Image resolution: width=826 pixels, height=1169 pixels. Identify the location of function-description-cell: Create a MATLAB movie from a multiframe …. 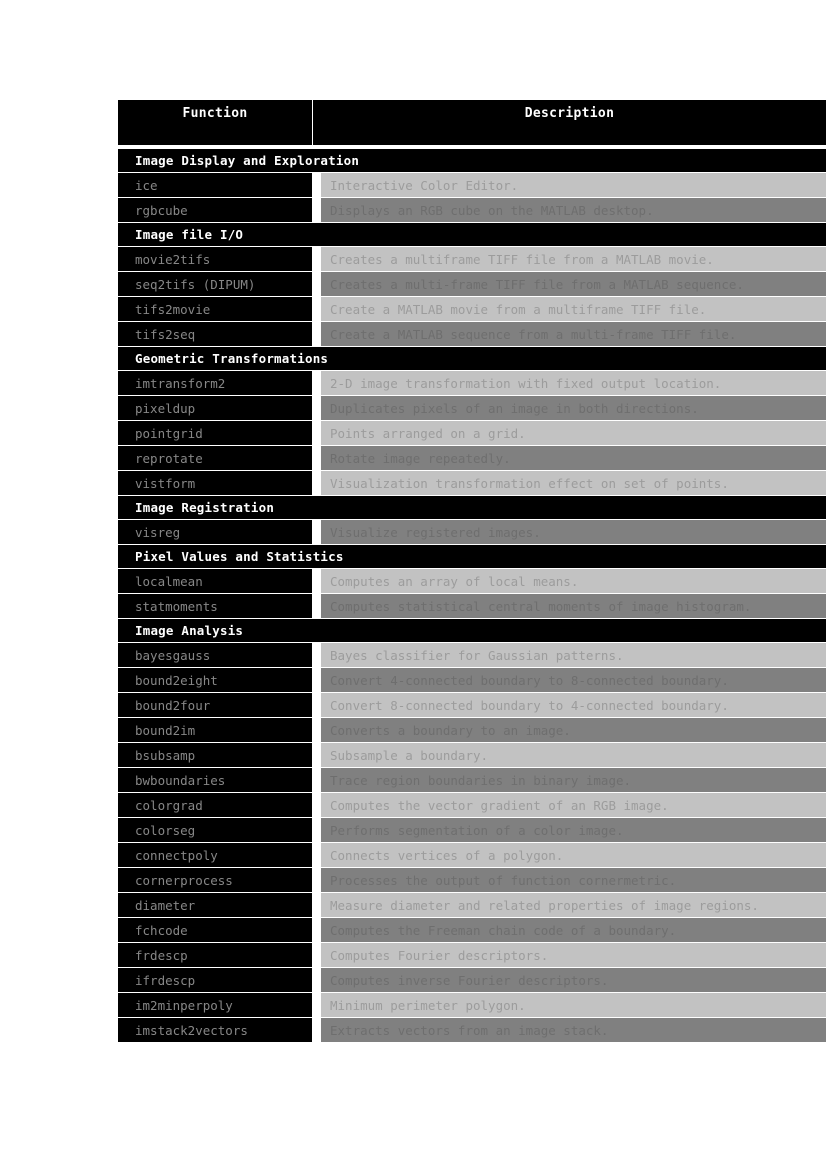
(573, 309).